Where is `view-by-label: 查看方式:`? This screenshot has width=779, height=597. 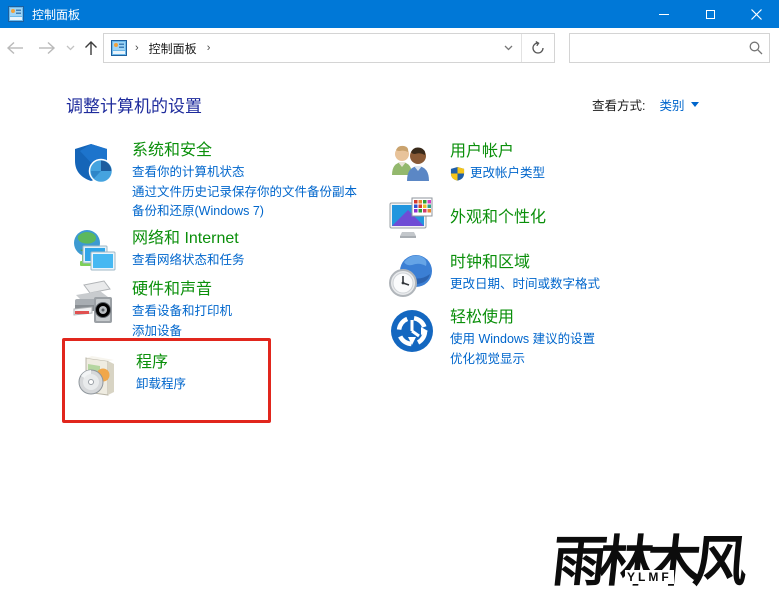 view-by-label: 查看方式: is located at coordinates (619, 106).